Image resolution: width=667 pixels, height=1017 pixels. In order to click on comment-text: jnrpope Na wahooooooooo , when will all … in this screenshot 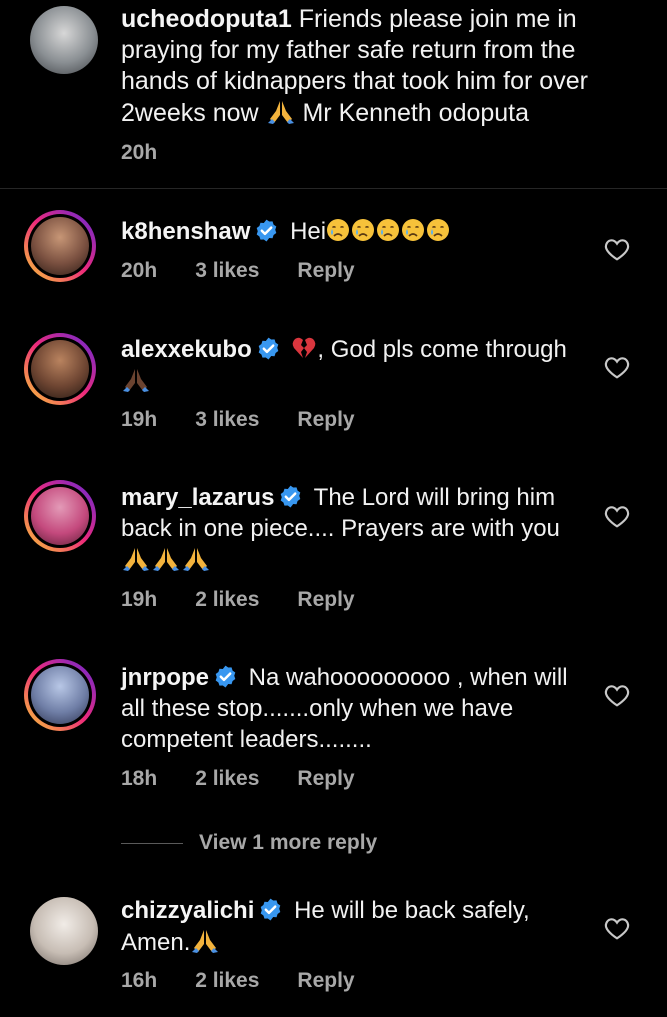, I will do `click(356, 708)`.